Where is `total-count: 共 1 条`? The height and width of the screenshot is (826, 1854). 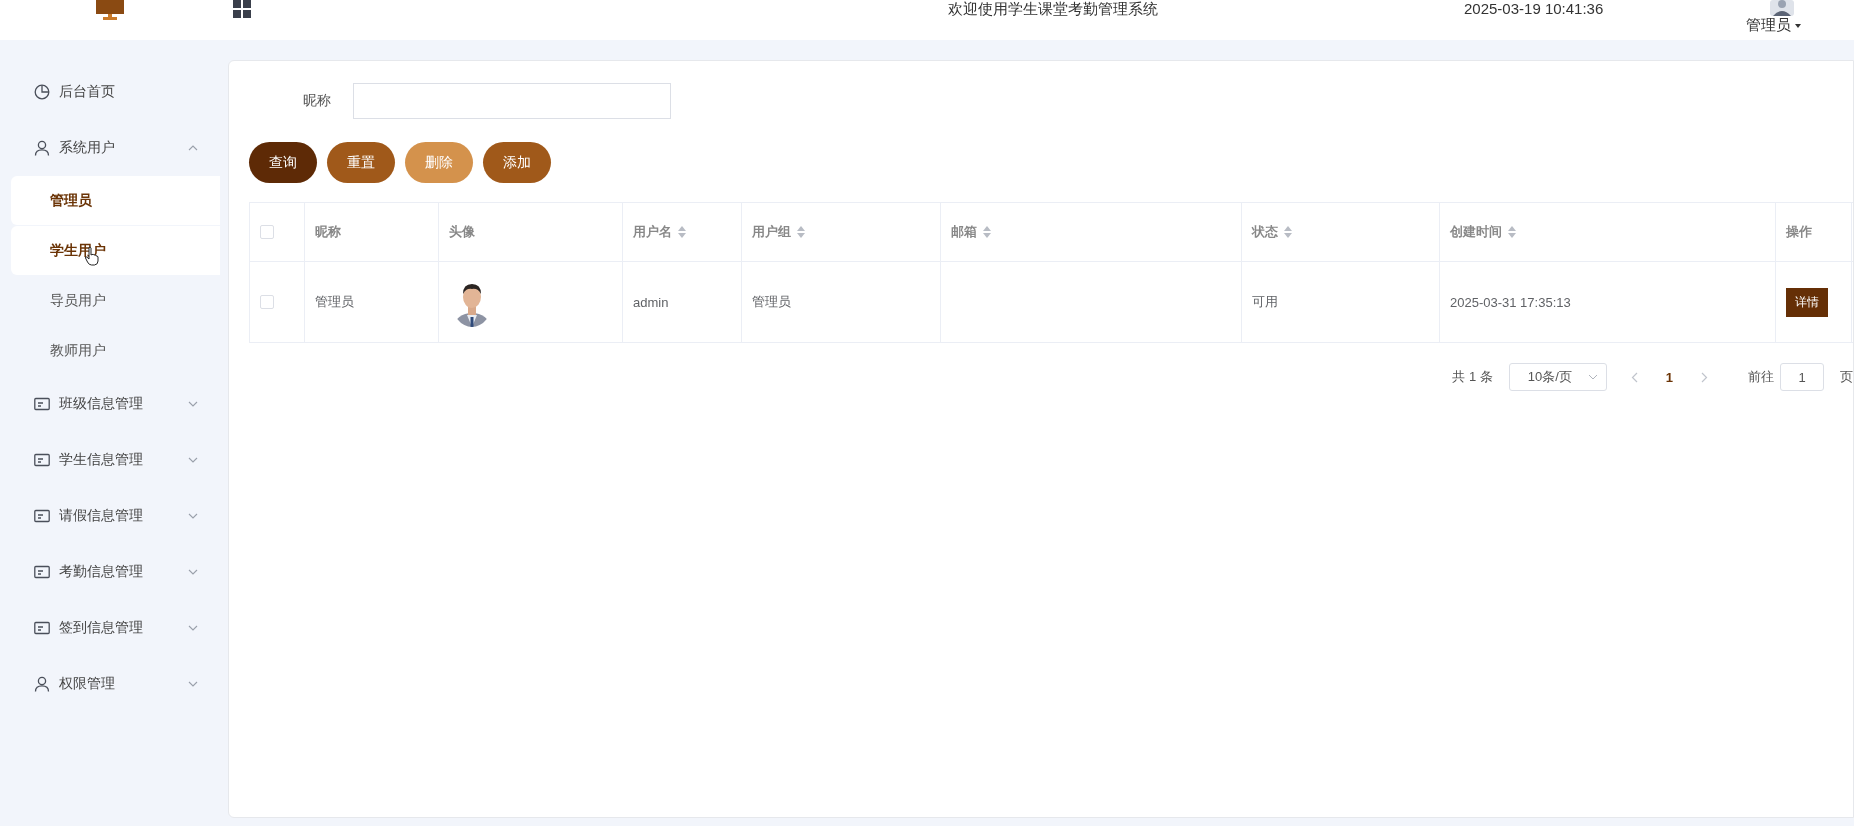 total-count: 共 1 条 is located at coordinates (1472, 377).